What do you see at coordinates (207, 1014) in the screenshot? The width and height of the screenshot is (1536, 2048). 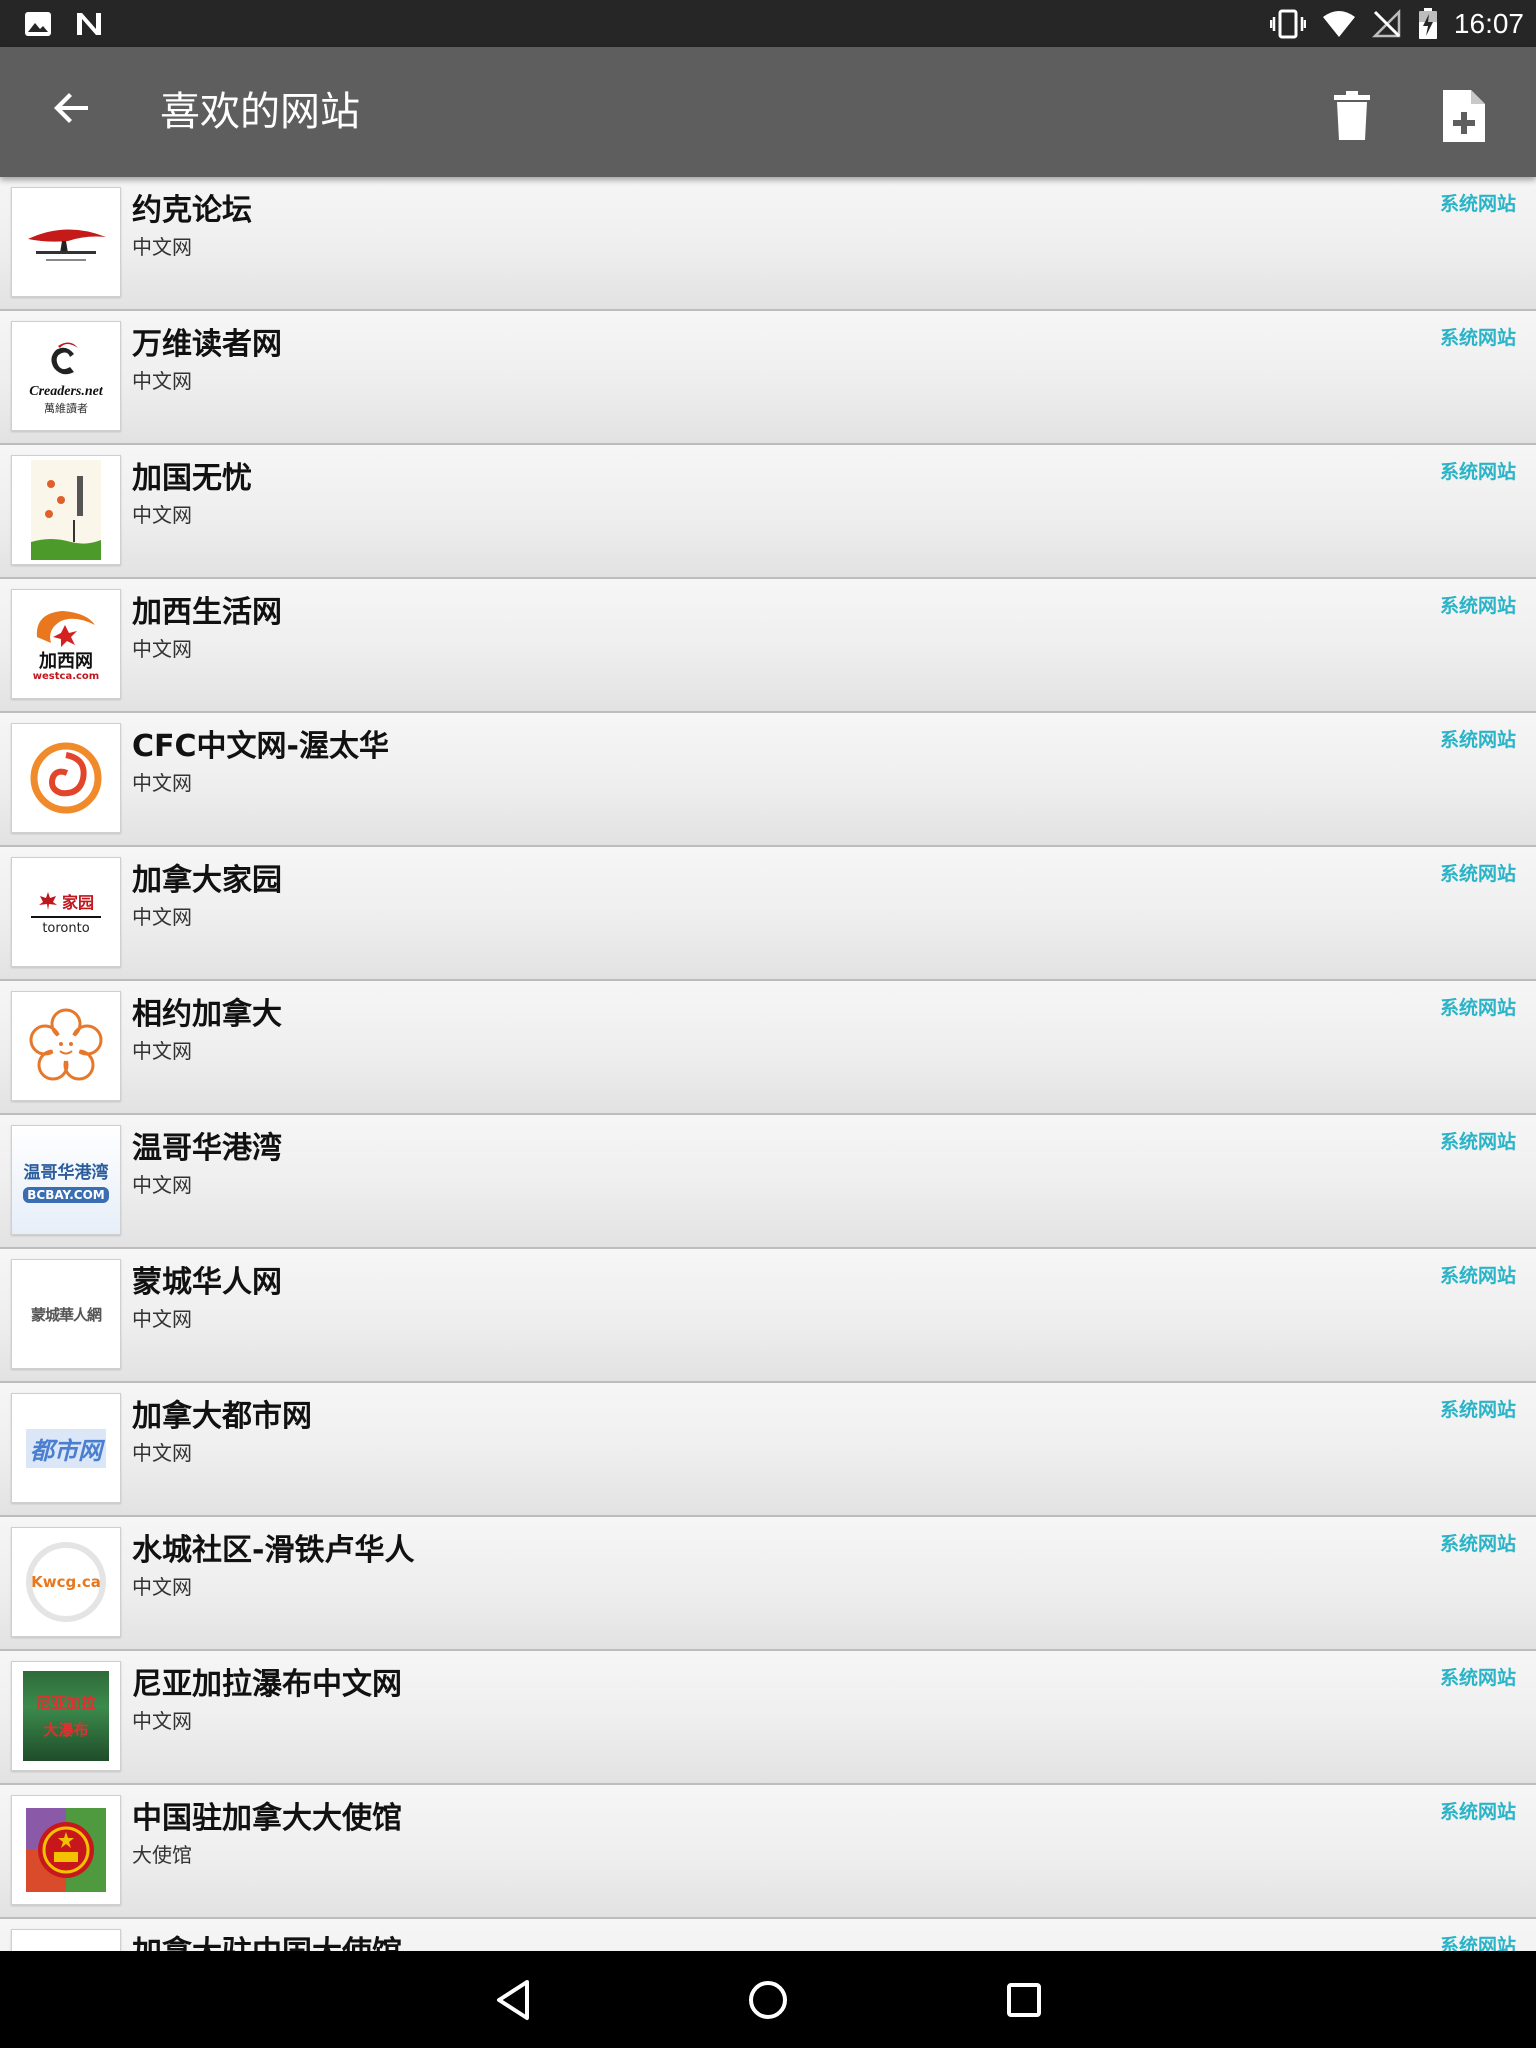 I see `site-title: 相约加拿大` at bounding box center [207, 1014].